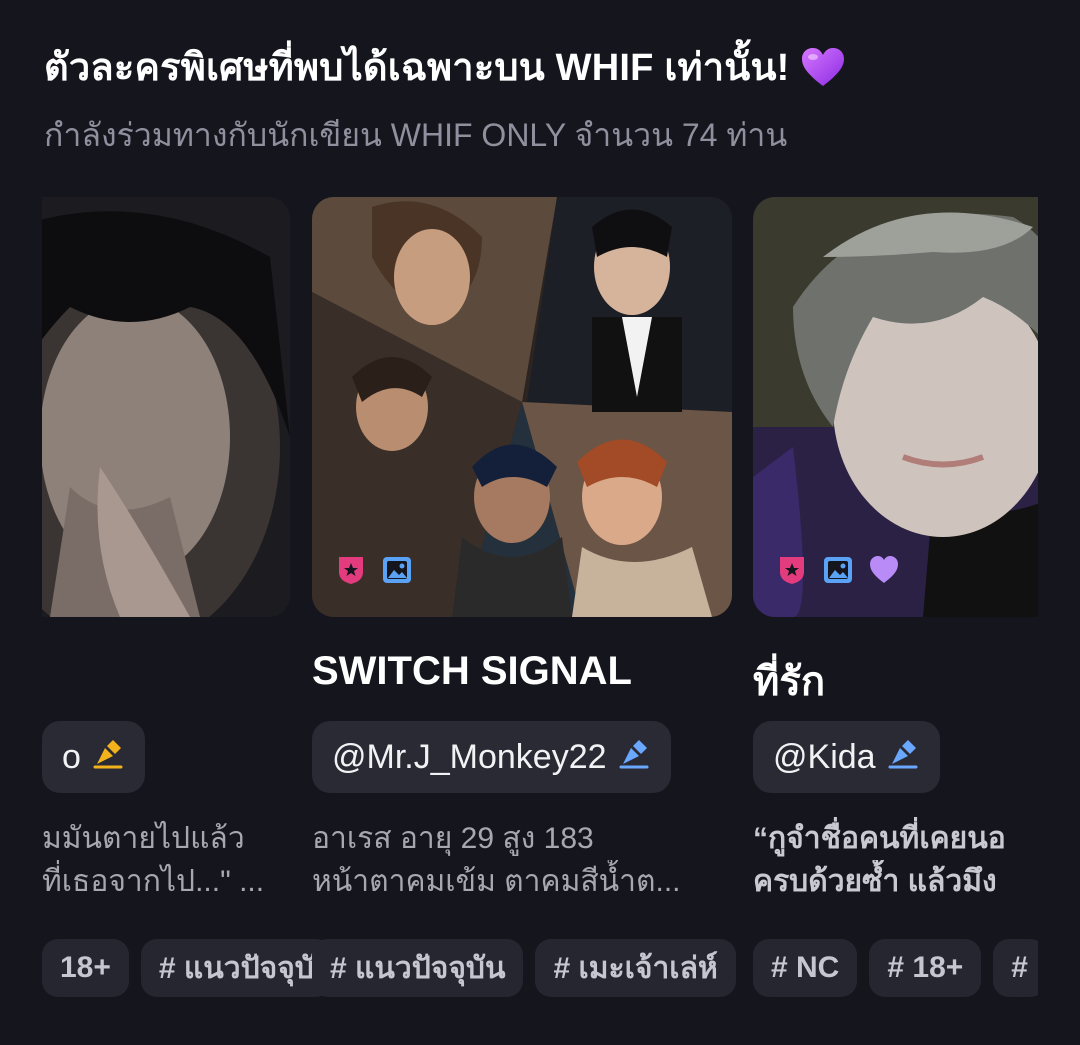 This screenshot has width=1080, height=1045. I want to click on tag: # แนวปัจจุบั, so click(236, 968).